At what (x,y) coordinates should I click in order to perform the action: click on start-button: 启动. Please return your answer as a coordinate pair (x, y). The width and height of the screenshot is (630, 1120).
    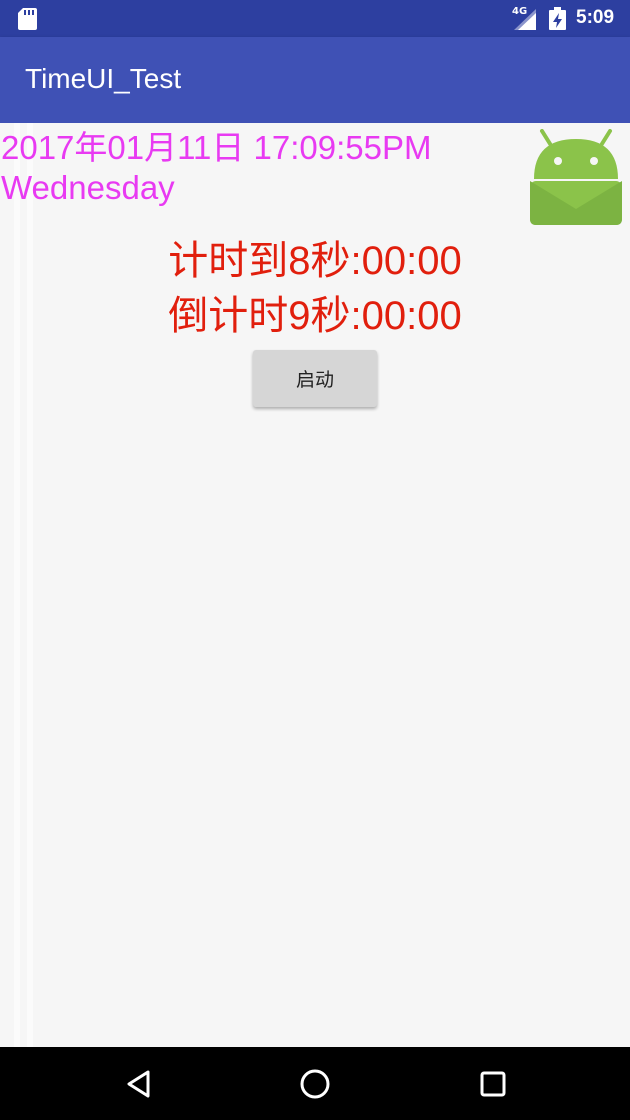
    Looking at the image, I should click on (315, 378).